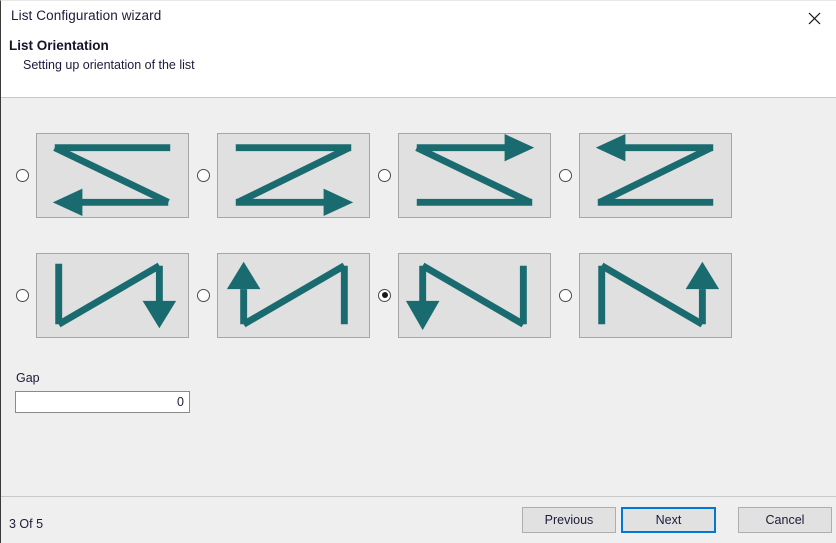  Describe the element at coordinates (287, 294) in the screenshot. I see `zigzag-up-left-icon` at that location.